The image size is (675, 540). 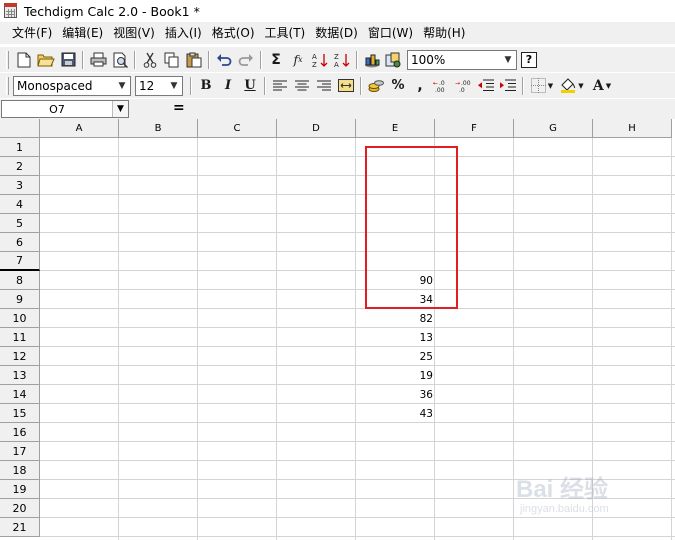 What do you see at coordinates (395, 299) in the screenshot?
I see `cell-e9: 34` at bounding box center [395, 299].